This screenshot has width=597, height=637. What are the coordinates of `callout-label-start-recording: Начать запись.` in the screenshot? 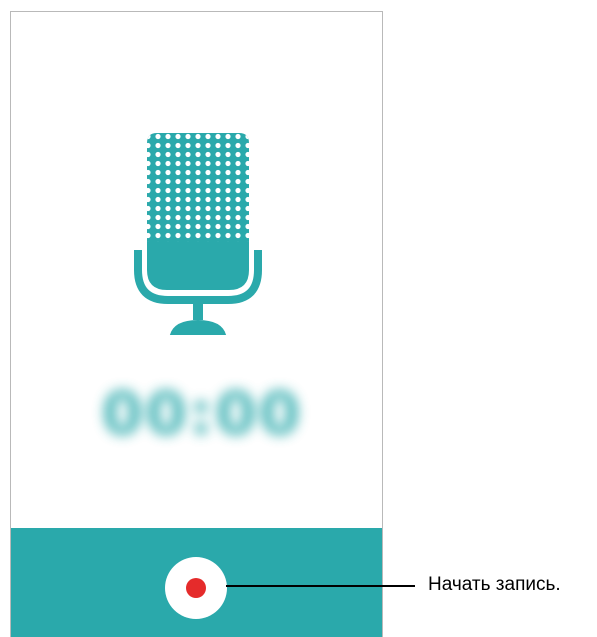 It's located at (494, 584).